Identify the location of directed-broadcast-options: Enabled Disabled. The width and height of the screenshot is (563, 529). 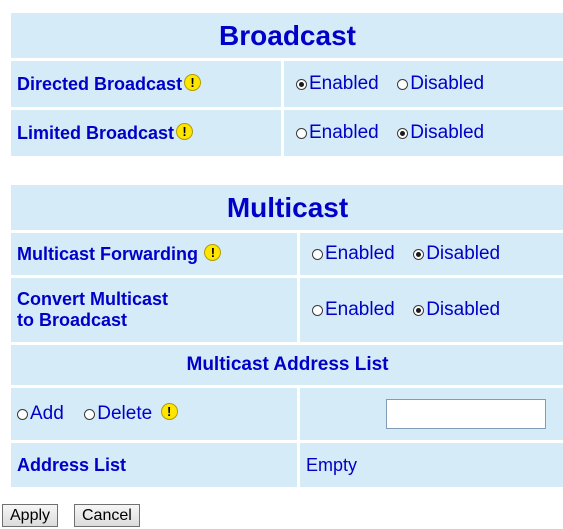
(423, 84).